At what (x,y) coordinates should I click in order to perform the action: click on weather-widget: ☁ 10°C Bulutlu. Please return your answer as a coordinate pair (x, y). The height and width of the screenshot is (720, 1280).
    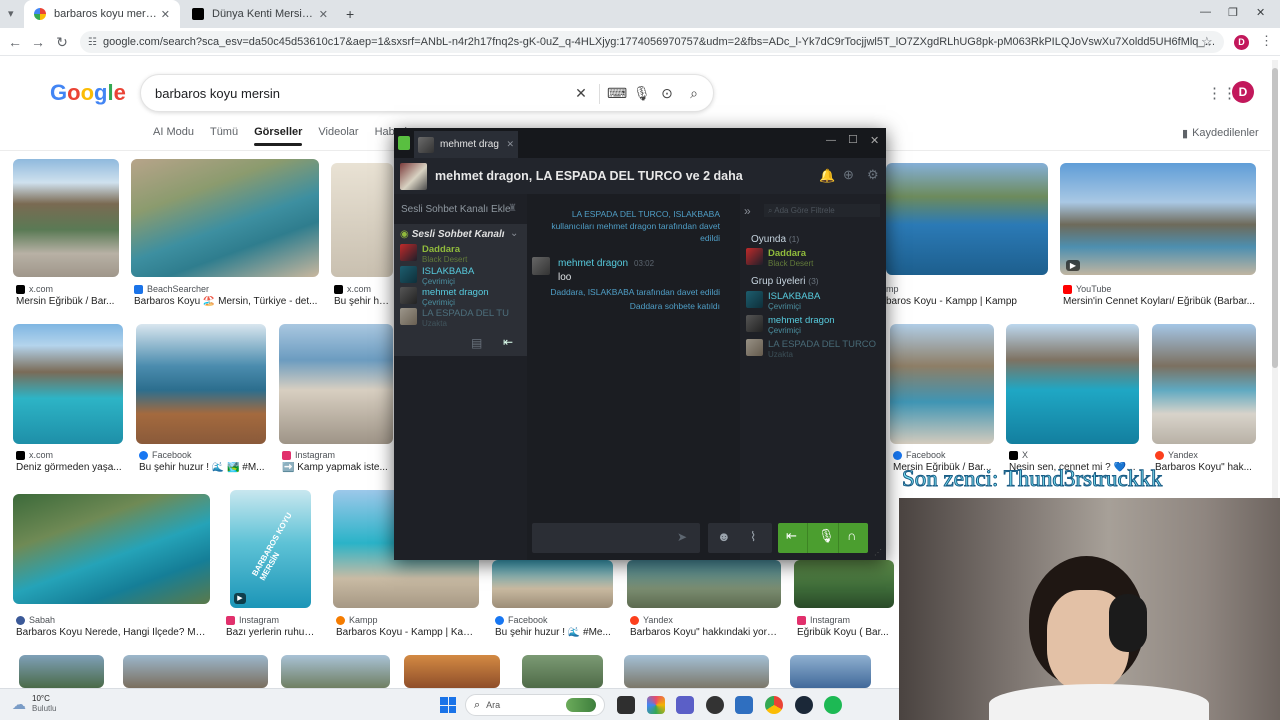
    Looking at the image, I should click on (34, 704).